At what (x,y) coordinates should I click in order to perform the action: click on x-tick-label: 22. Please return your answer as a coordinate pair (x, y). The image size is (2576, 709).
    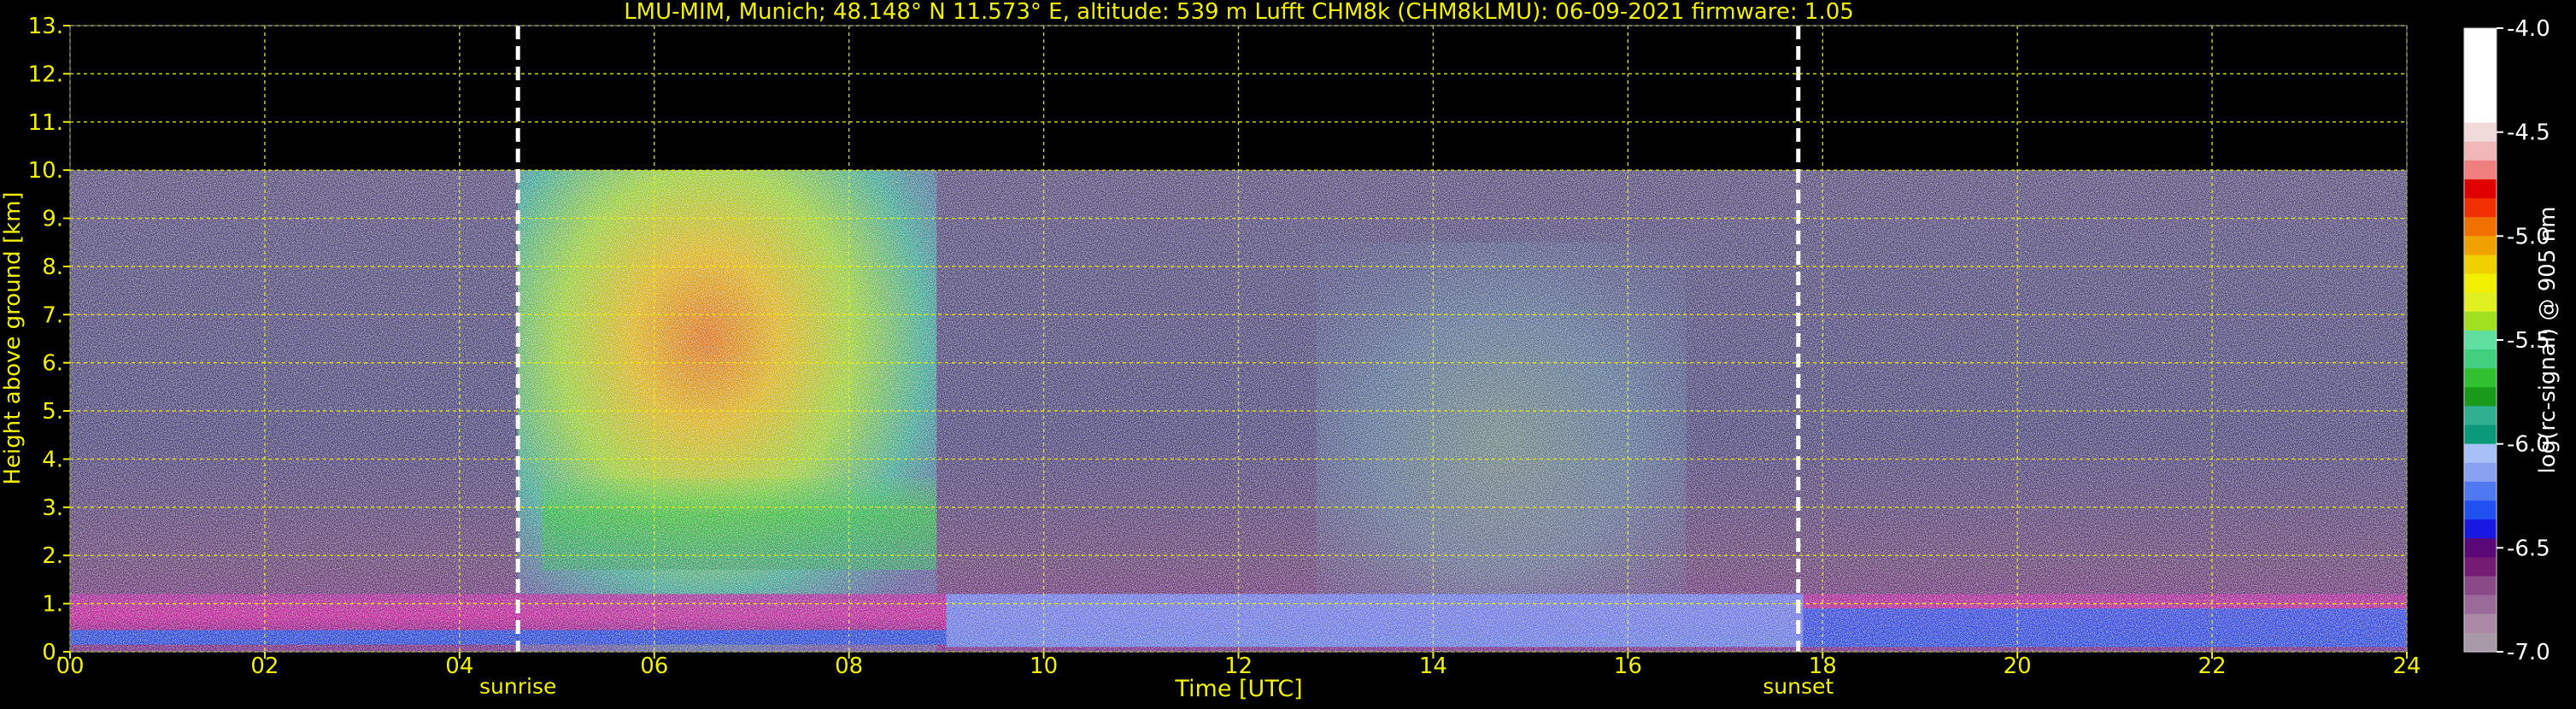
    Looking at the image, I should click on (2212, 666).